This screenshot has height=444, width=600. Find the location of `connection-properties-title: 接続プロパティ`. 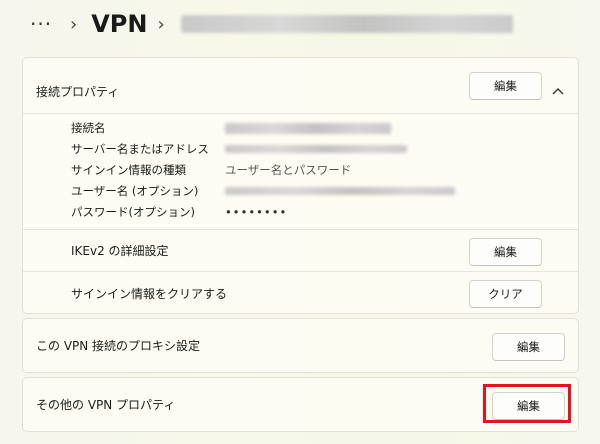

connection-properties-title: 接続プロパティ is located at coordinates (78, 91).